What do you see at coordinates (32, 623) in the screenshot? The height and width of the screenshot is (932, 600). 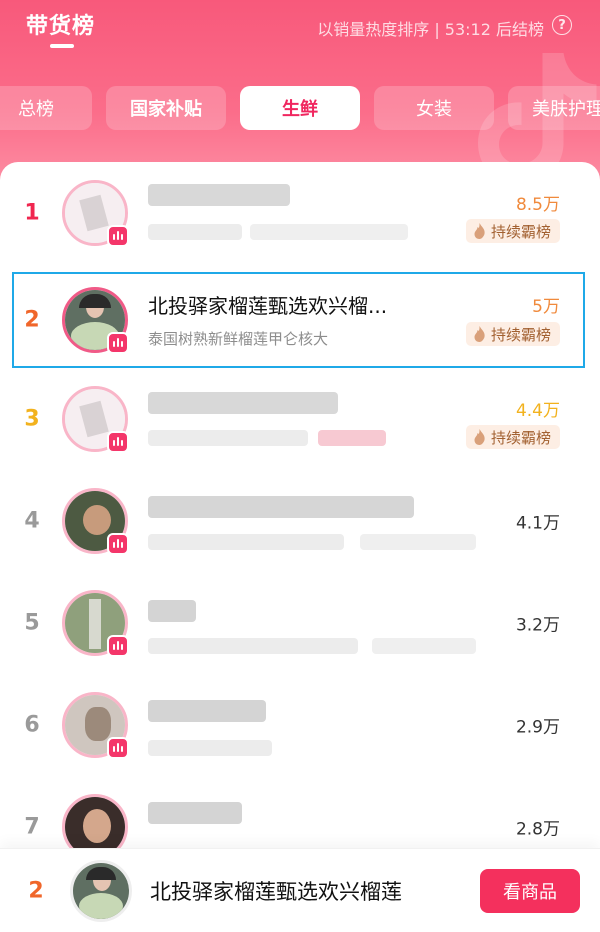 I see `rank-number: 5` at bounding box center [32, 623].